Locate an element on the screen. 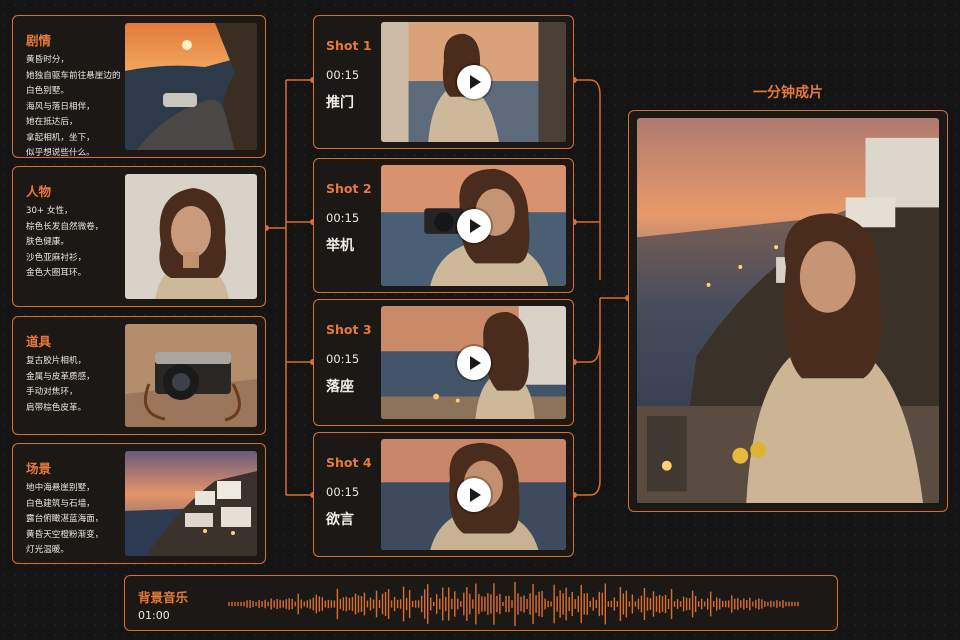  info-card-title: 场景 is located at coordinates (39, 468).